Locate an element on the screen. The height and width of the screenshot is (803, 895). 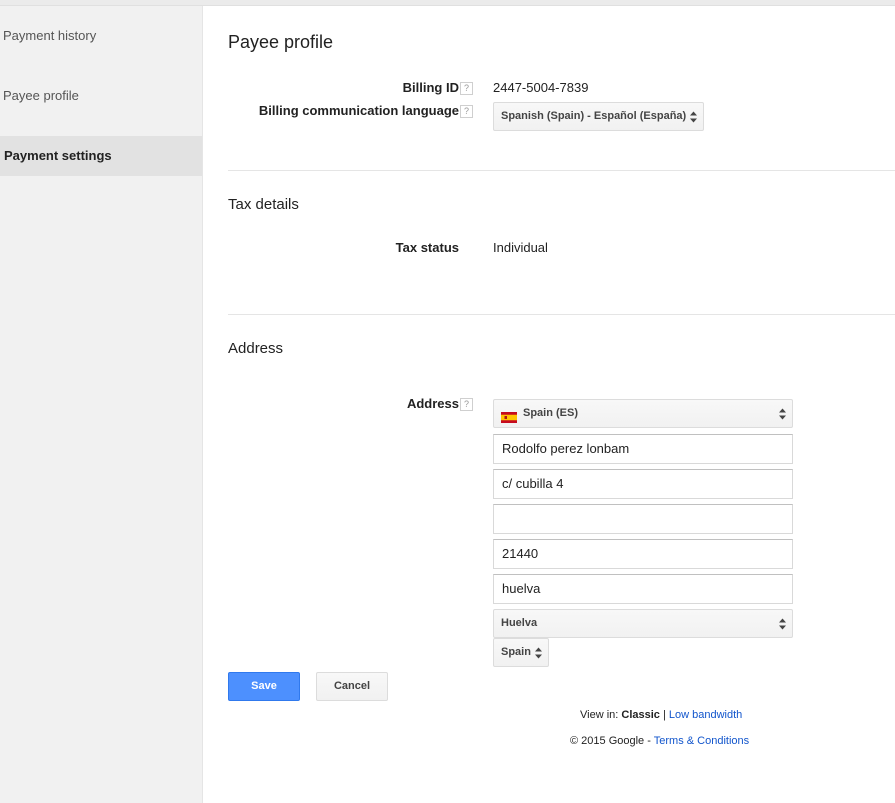
province-select-value: Huelva is located at coordinates (519, 623).